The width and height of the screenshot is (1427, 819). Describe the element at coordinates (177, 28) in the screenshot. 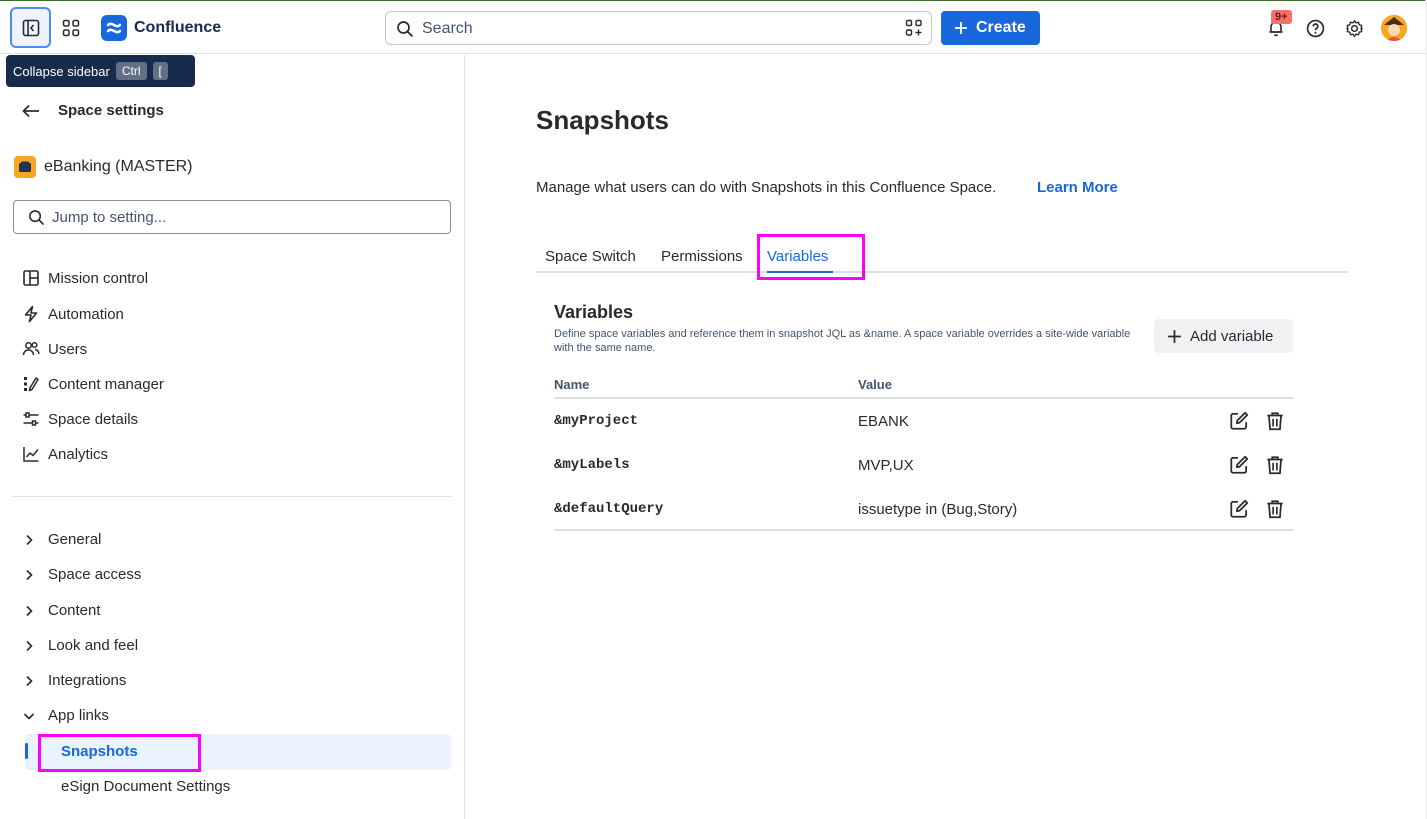

I see `app-name: Confluence` at that location.